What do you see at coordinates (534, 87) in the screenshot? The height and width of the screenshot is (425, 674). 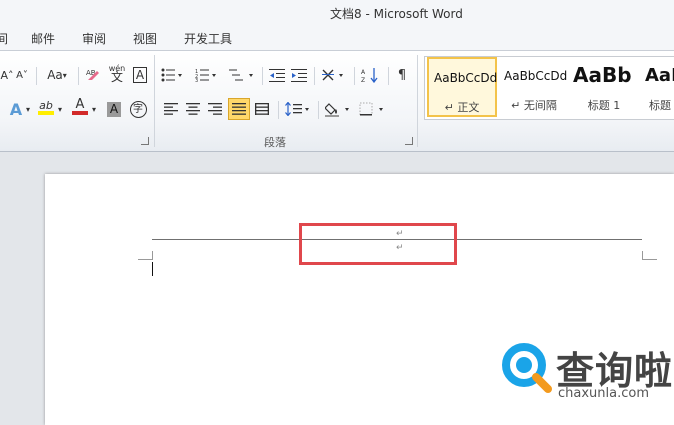 I see `style-no-spacing: AaBbCcDd ↵ 无间隔` at bounding box center [534, 87].